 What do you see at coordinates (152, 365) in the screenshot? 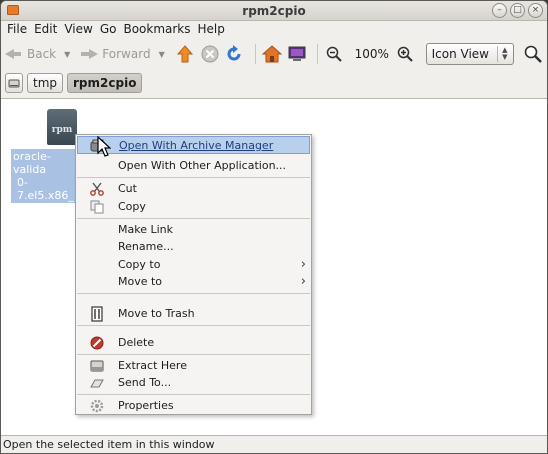
I see `menu-label: Extract Here` at bounding box center [152, 365].